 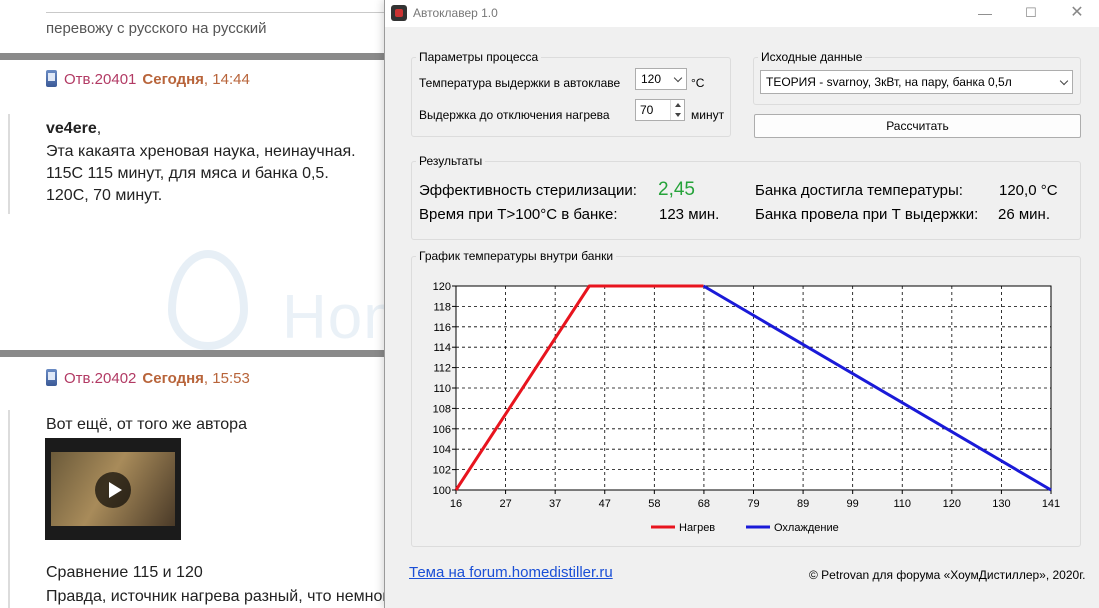 I want to click on video-thumbnail, so click(x=113, y=489).